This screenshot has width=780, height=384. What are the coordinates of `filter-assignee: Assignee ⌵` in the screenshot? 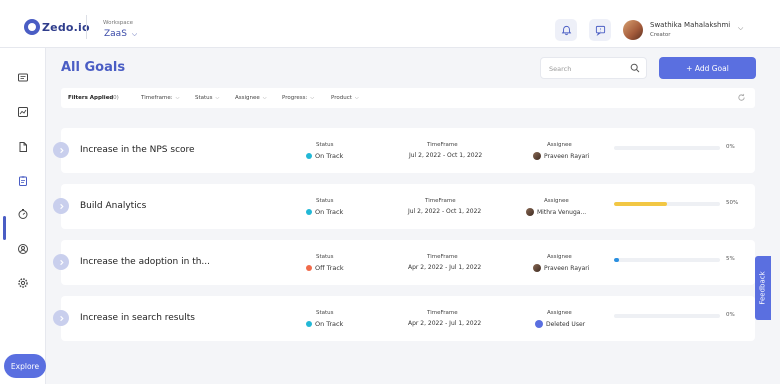 It's located at (251, 98).